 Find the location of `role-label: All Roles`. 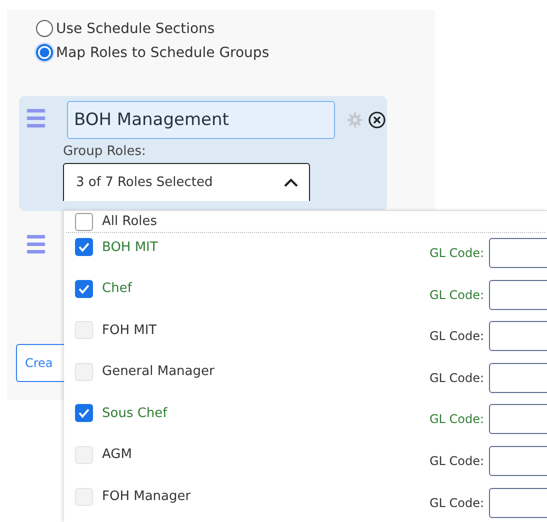

role-label: All Roles is located at coordinates (130, 221).